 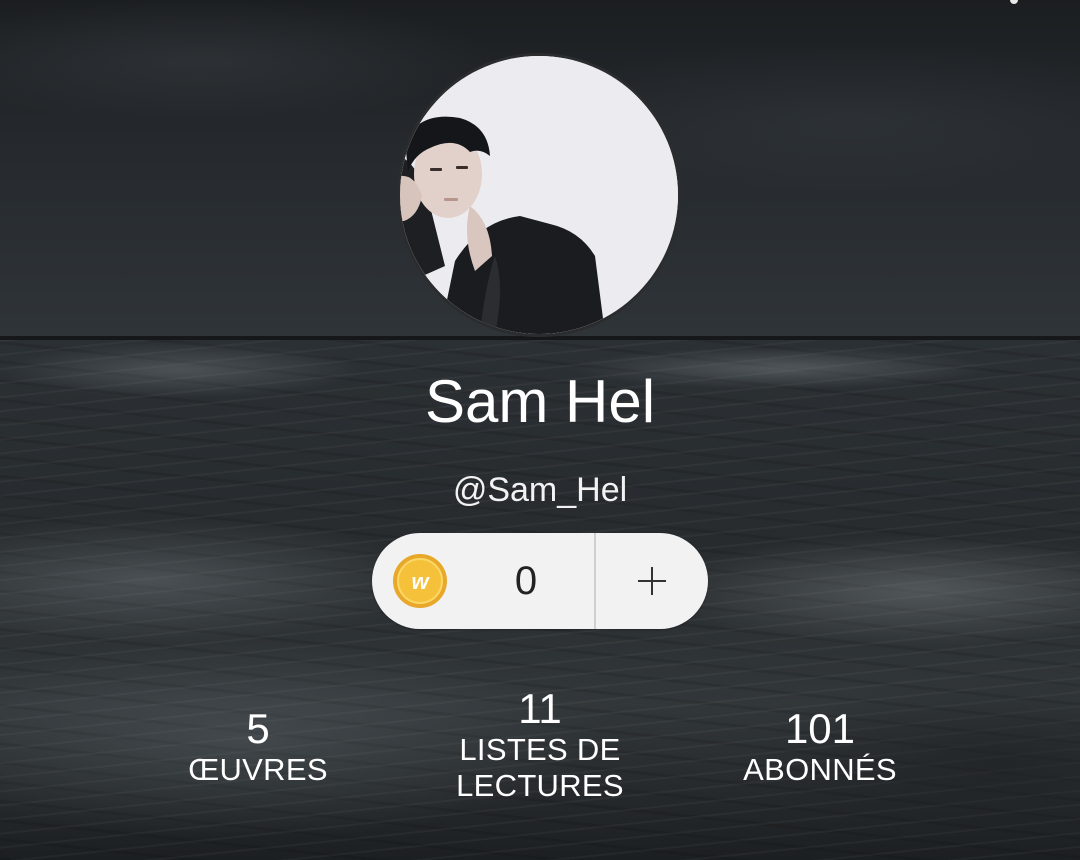 I want to click on stat-works: 5 ŒUVRES, so click(x=258, y=747).